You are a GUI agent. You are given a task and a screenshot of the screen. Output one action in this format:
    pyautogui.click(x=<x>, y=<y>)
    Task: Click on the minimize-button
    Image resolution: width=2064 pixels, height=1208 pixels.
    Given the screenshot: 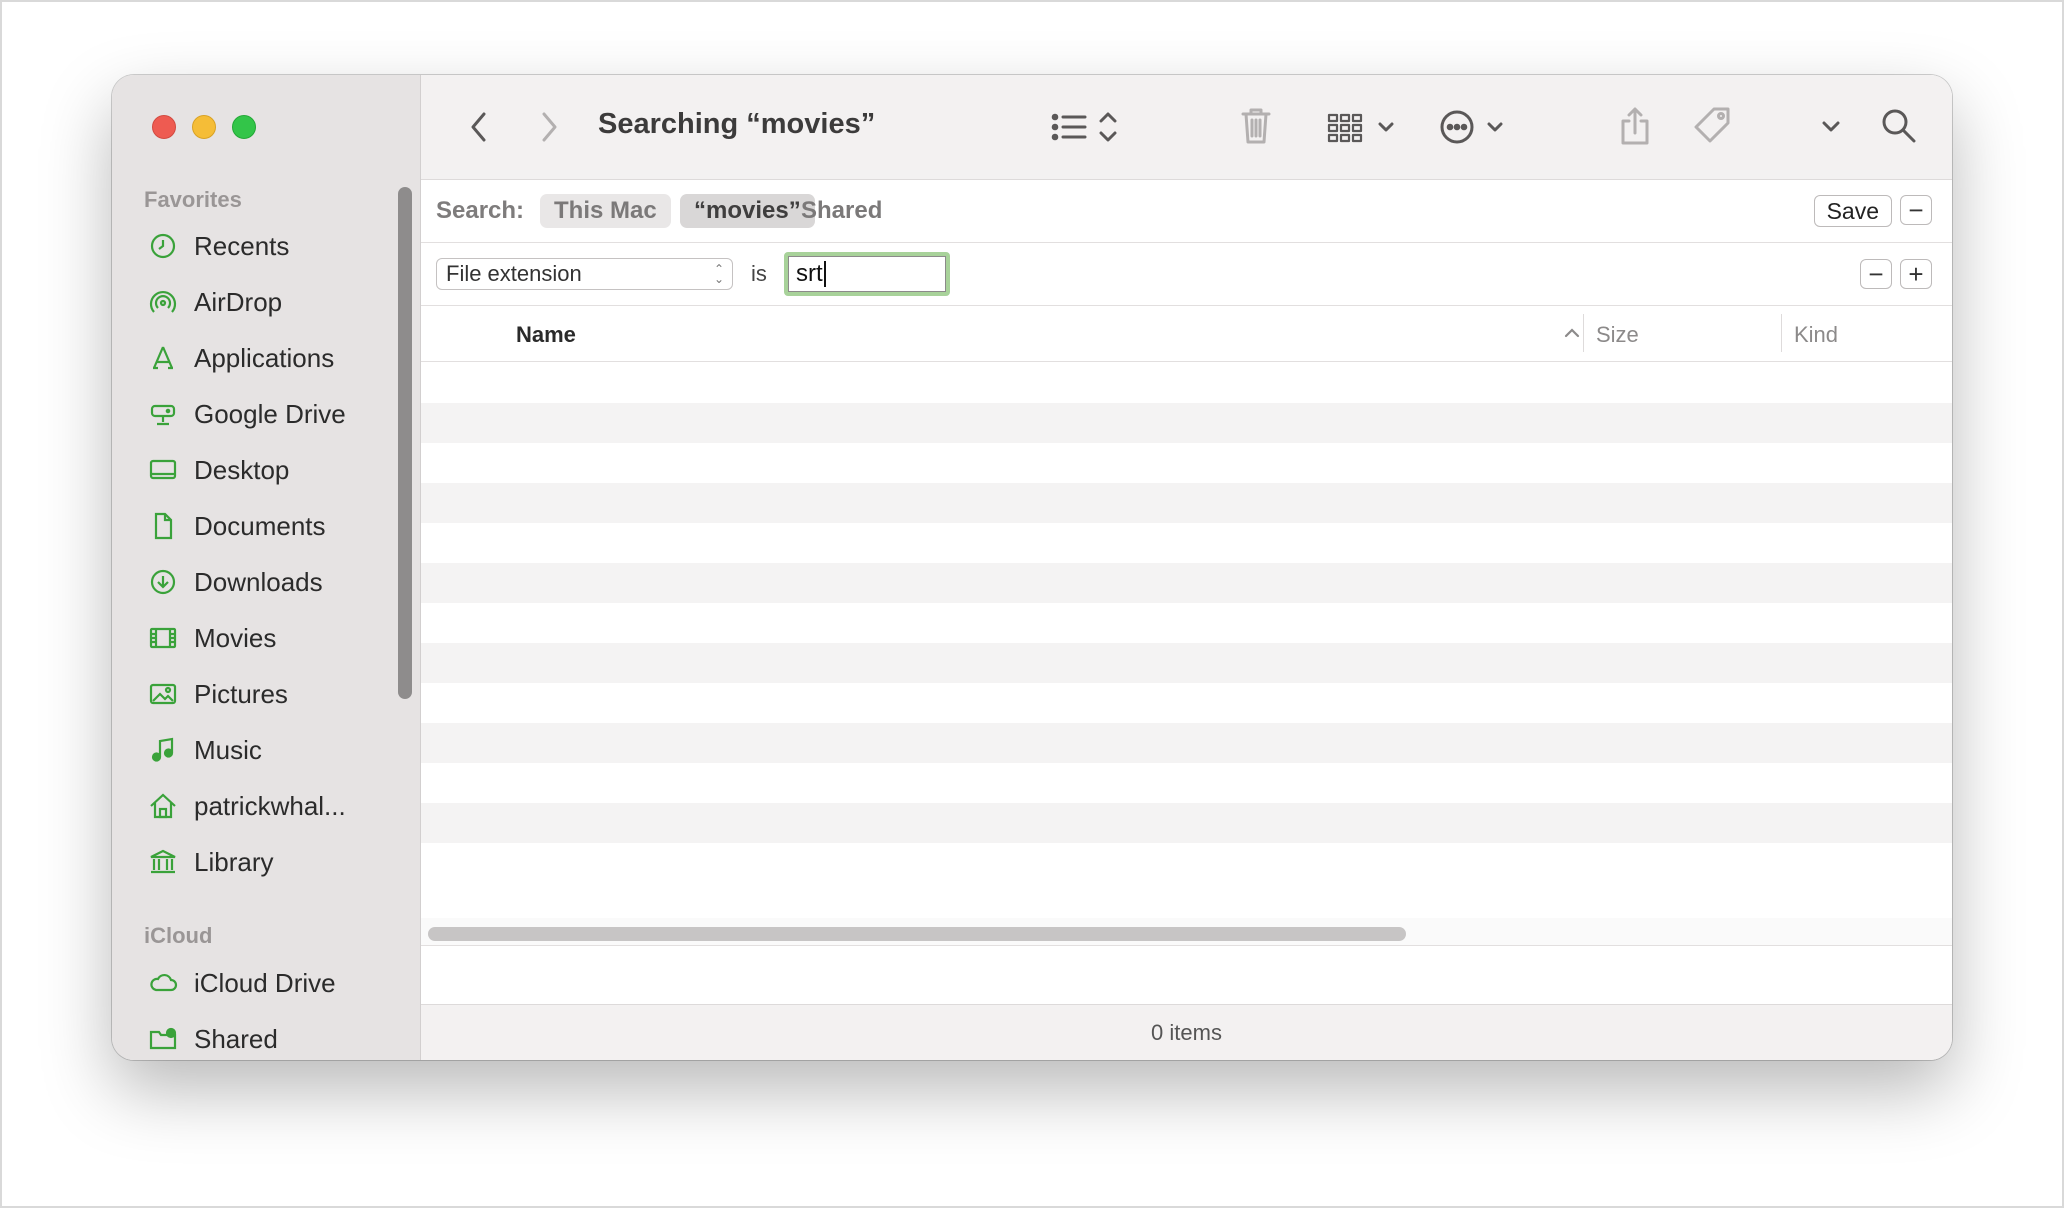 What is the action you would take?
    pyautogui.click(x=204, y=127)
    